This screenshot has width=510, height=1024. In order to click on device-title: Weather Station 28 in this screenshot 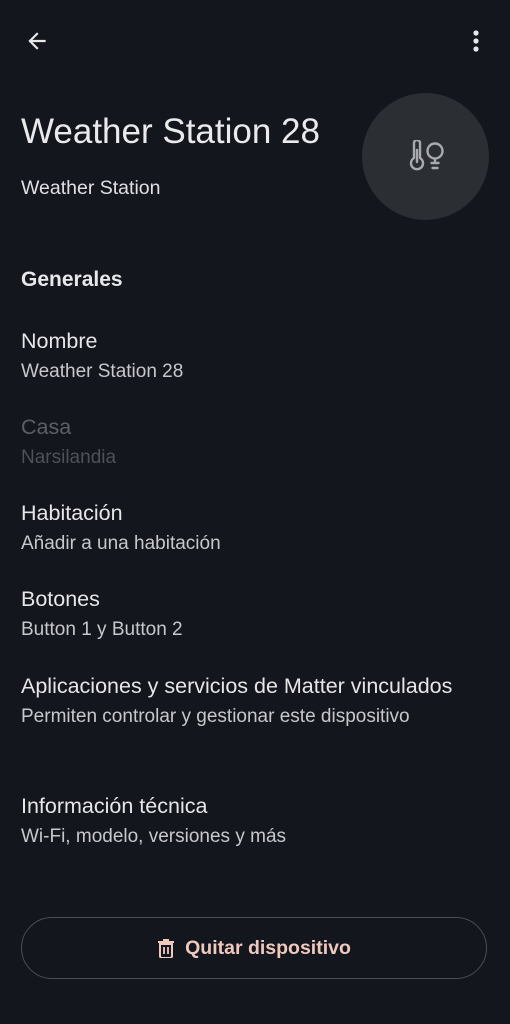, I will do `click(170, 131)`.